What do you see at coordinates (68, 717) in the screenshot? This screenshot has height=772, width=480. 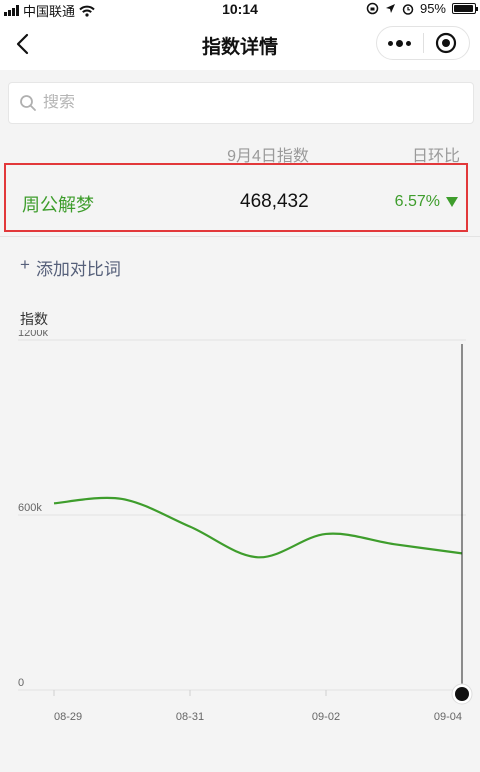 I see `x-tick-label: 08-29` at bounding box center [68, 717].